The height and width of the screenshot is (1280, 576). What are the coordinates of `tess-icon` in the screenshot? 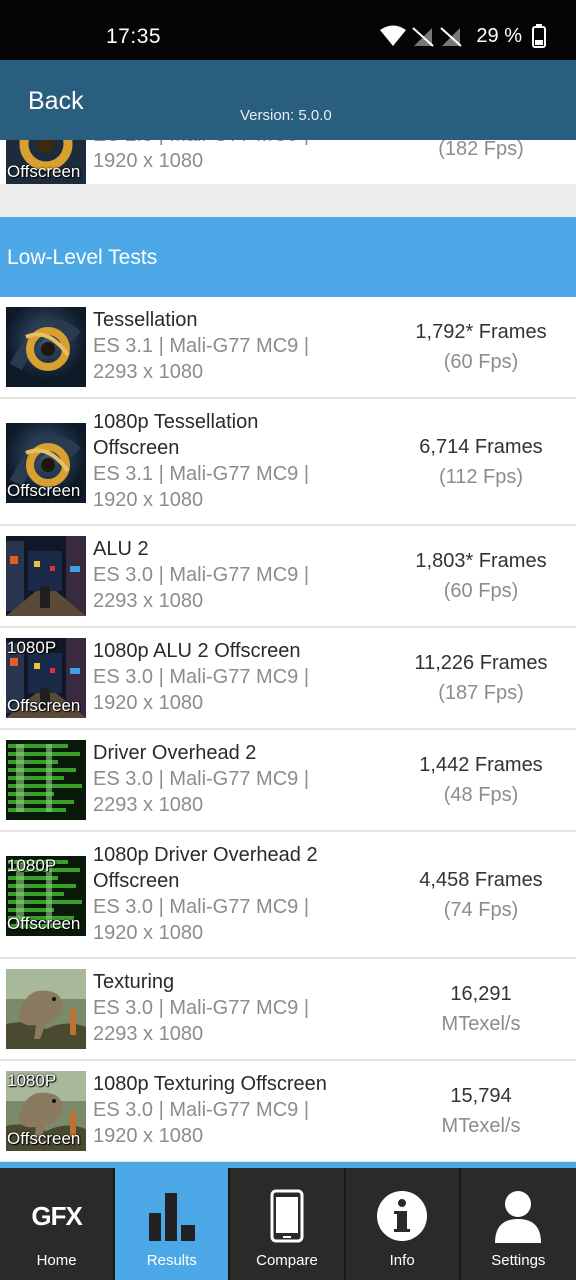 It's located at (46, 347).